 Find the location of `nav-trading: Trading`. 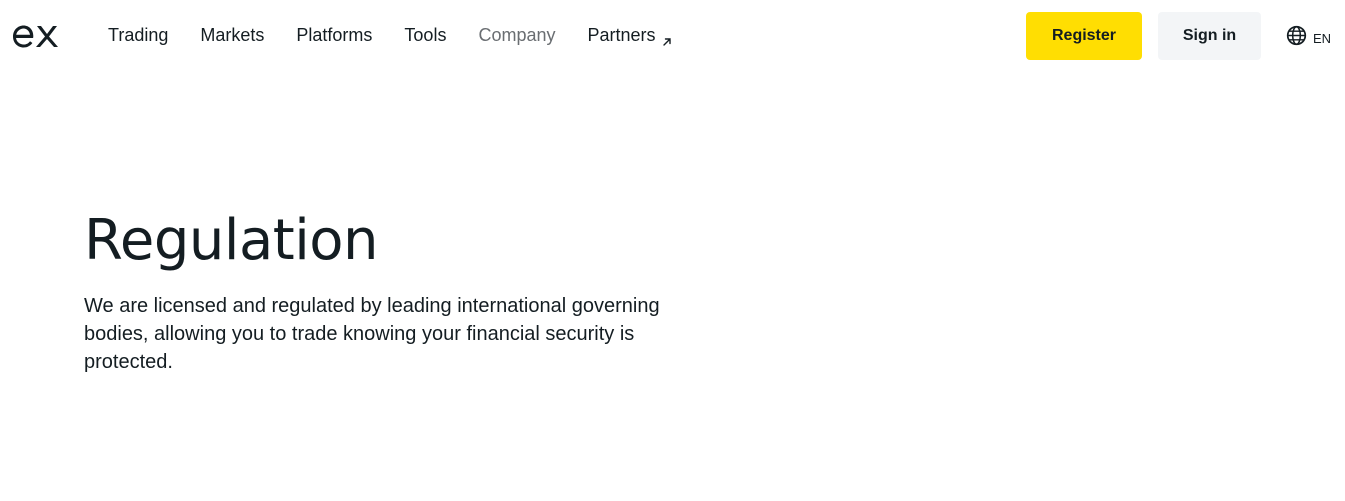

nav-trading: Trading is located at coordinates (138, 35).